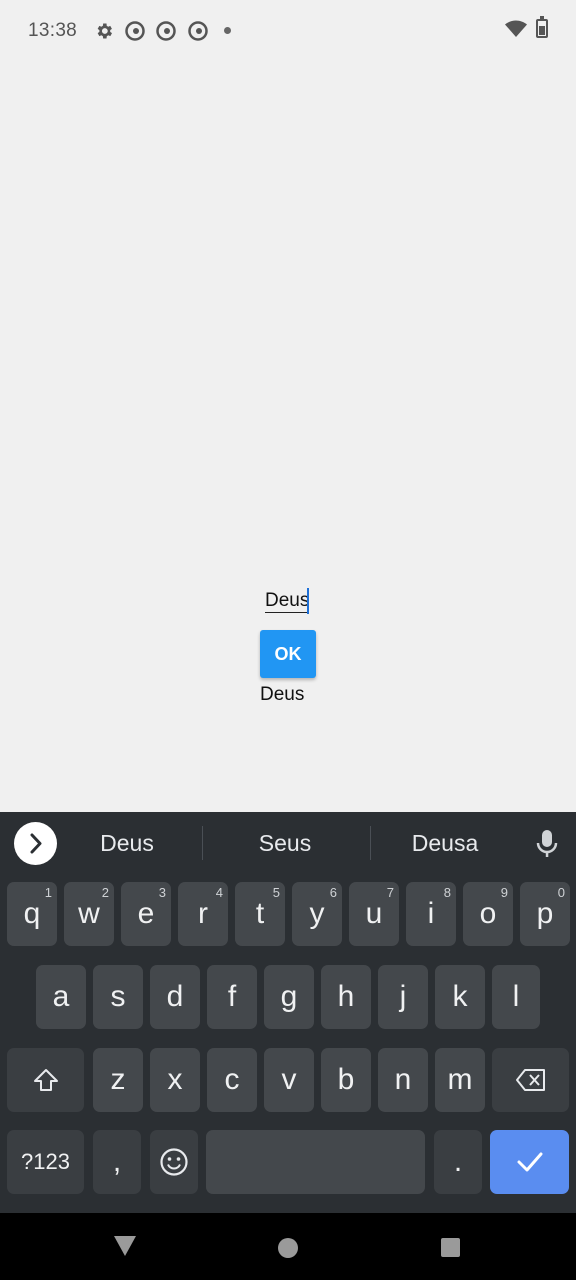 This screenshot has height=1280, width=576. Describe the element at coordinates (289, 1080) in the screenshot. I see `key-v: v` at that location.